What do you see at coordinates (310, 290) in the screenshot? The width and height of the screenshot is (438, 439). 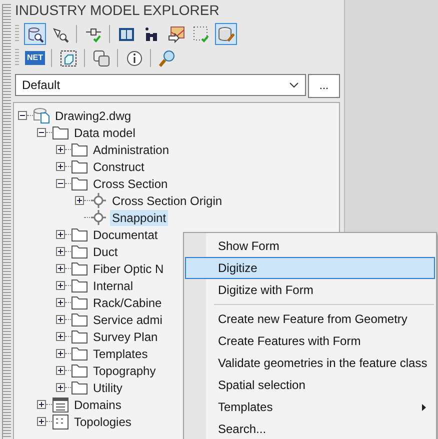 I see `menu-item: Digitize with Form` at bounding box center [310, 290].